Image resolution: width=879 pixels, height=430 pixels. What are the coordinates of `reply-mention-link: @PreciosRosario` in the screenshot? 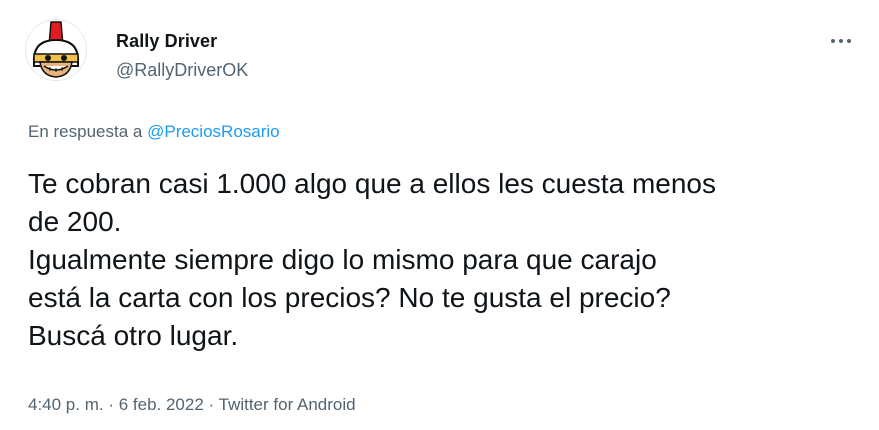 It's located at (213, 131).